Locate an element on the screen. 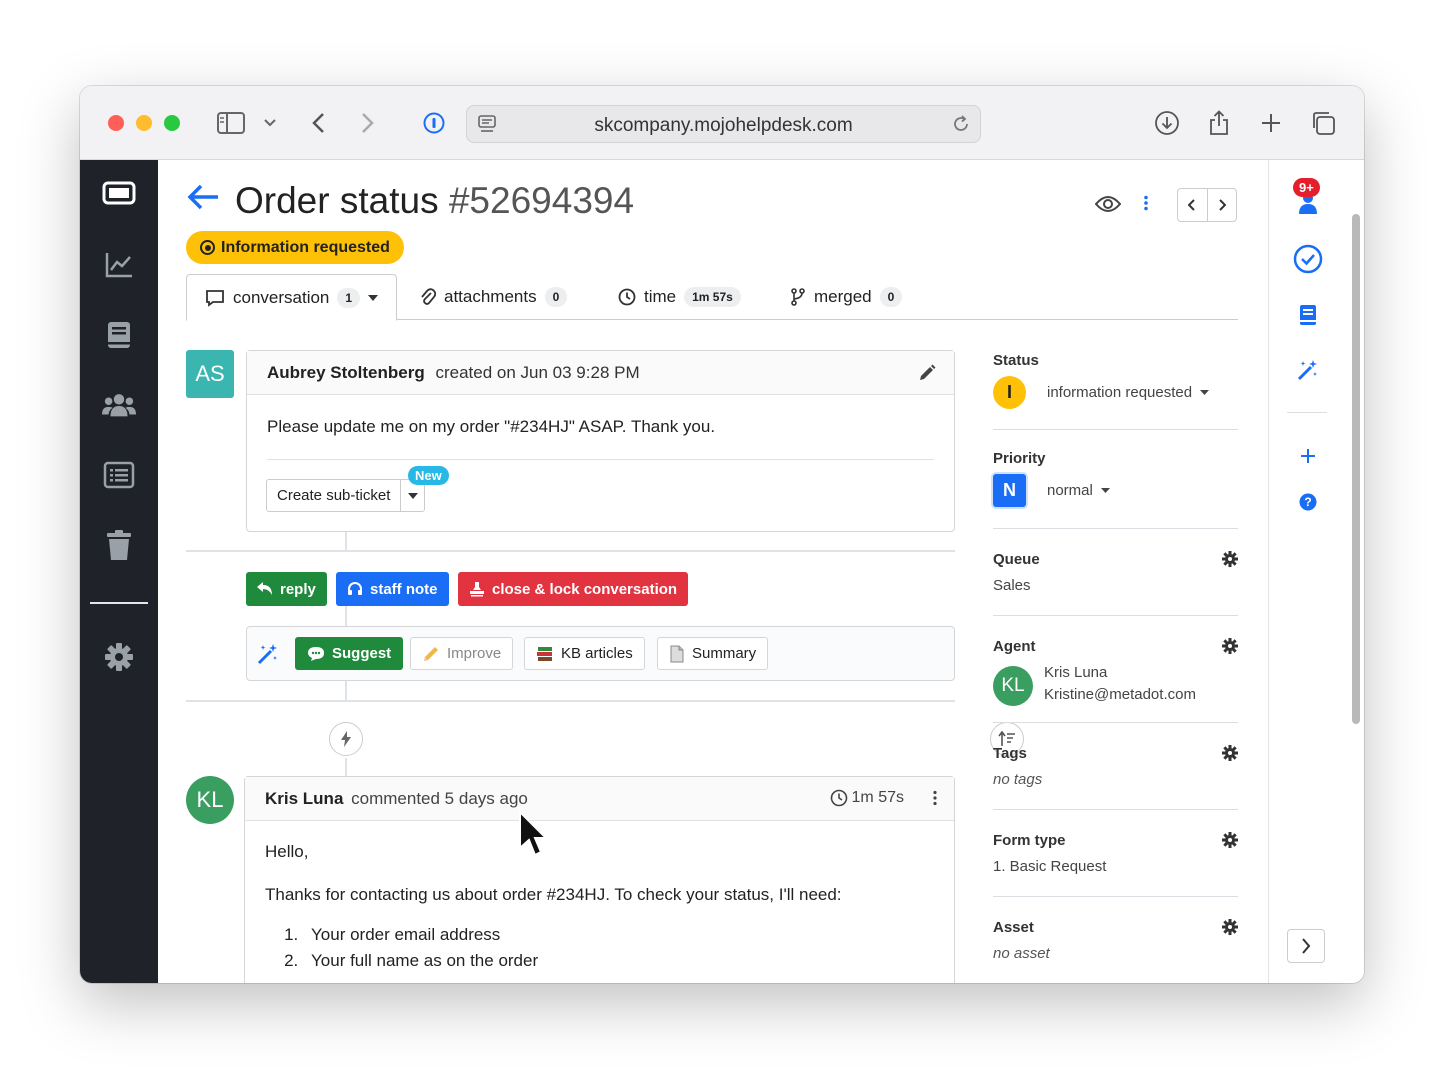  browser-toolbar: skcompany.mojohelpdesk.com is located at coordinates (722, 123).